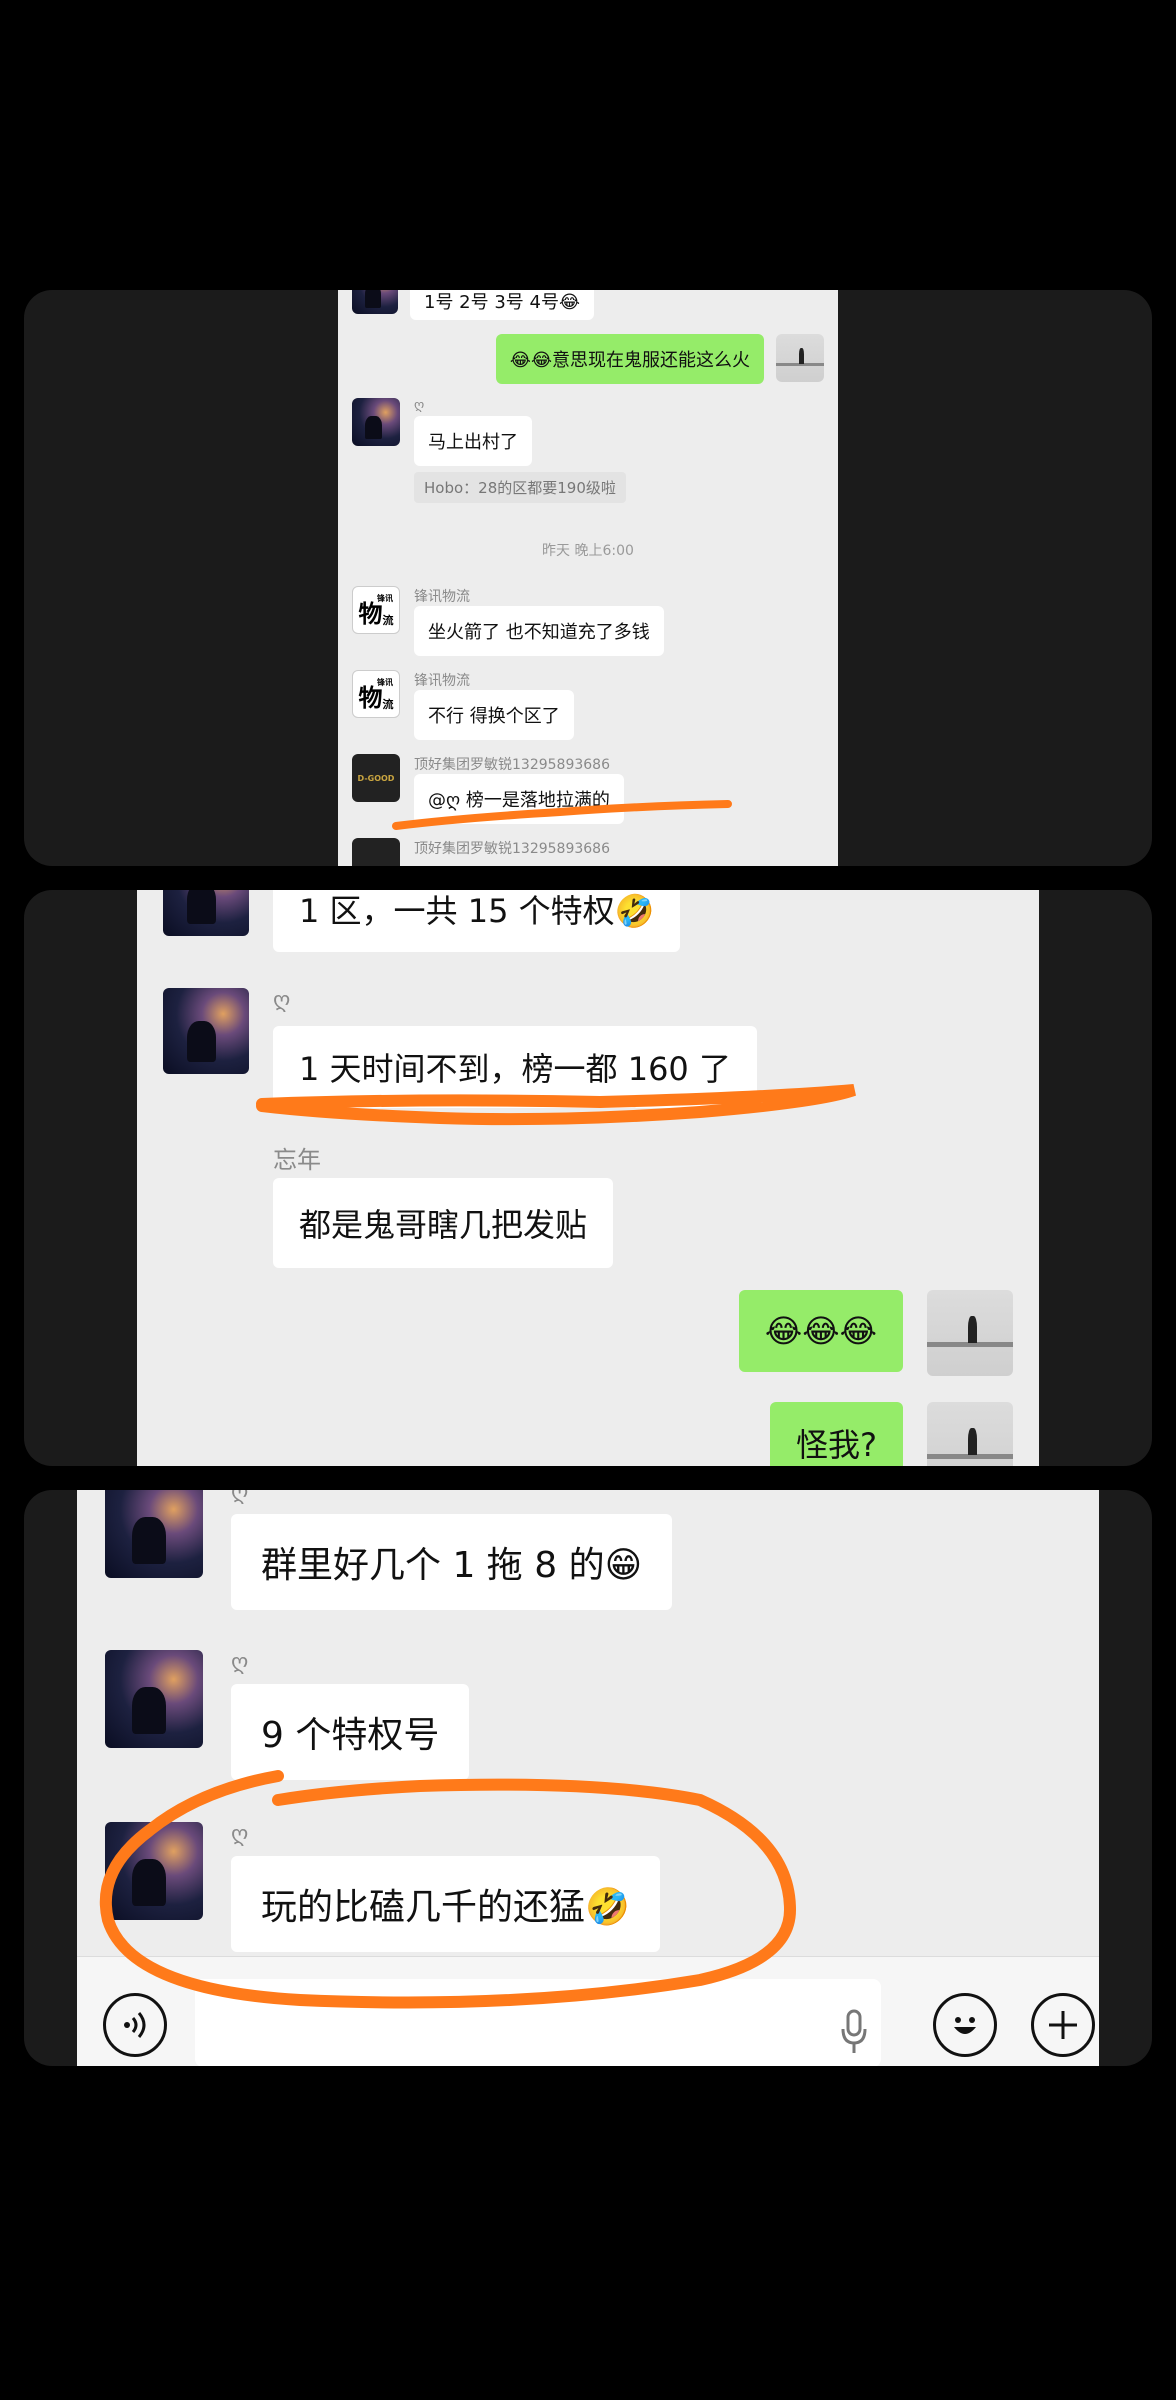 The height and width of the screenshot is (2400, 1176). What do you see at coordinates (376, 852) in the screenshot?
I see `avatar-dgood` at bounding box center [376, 852].